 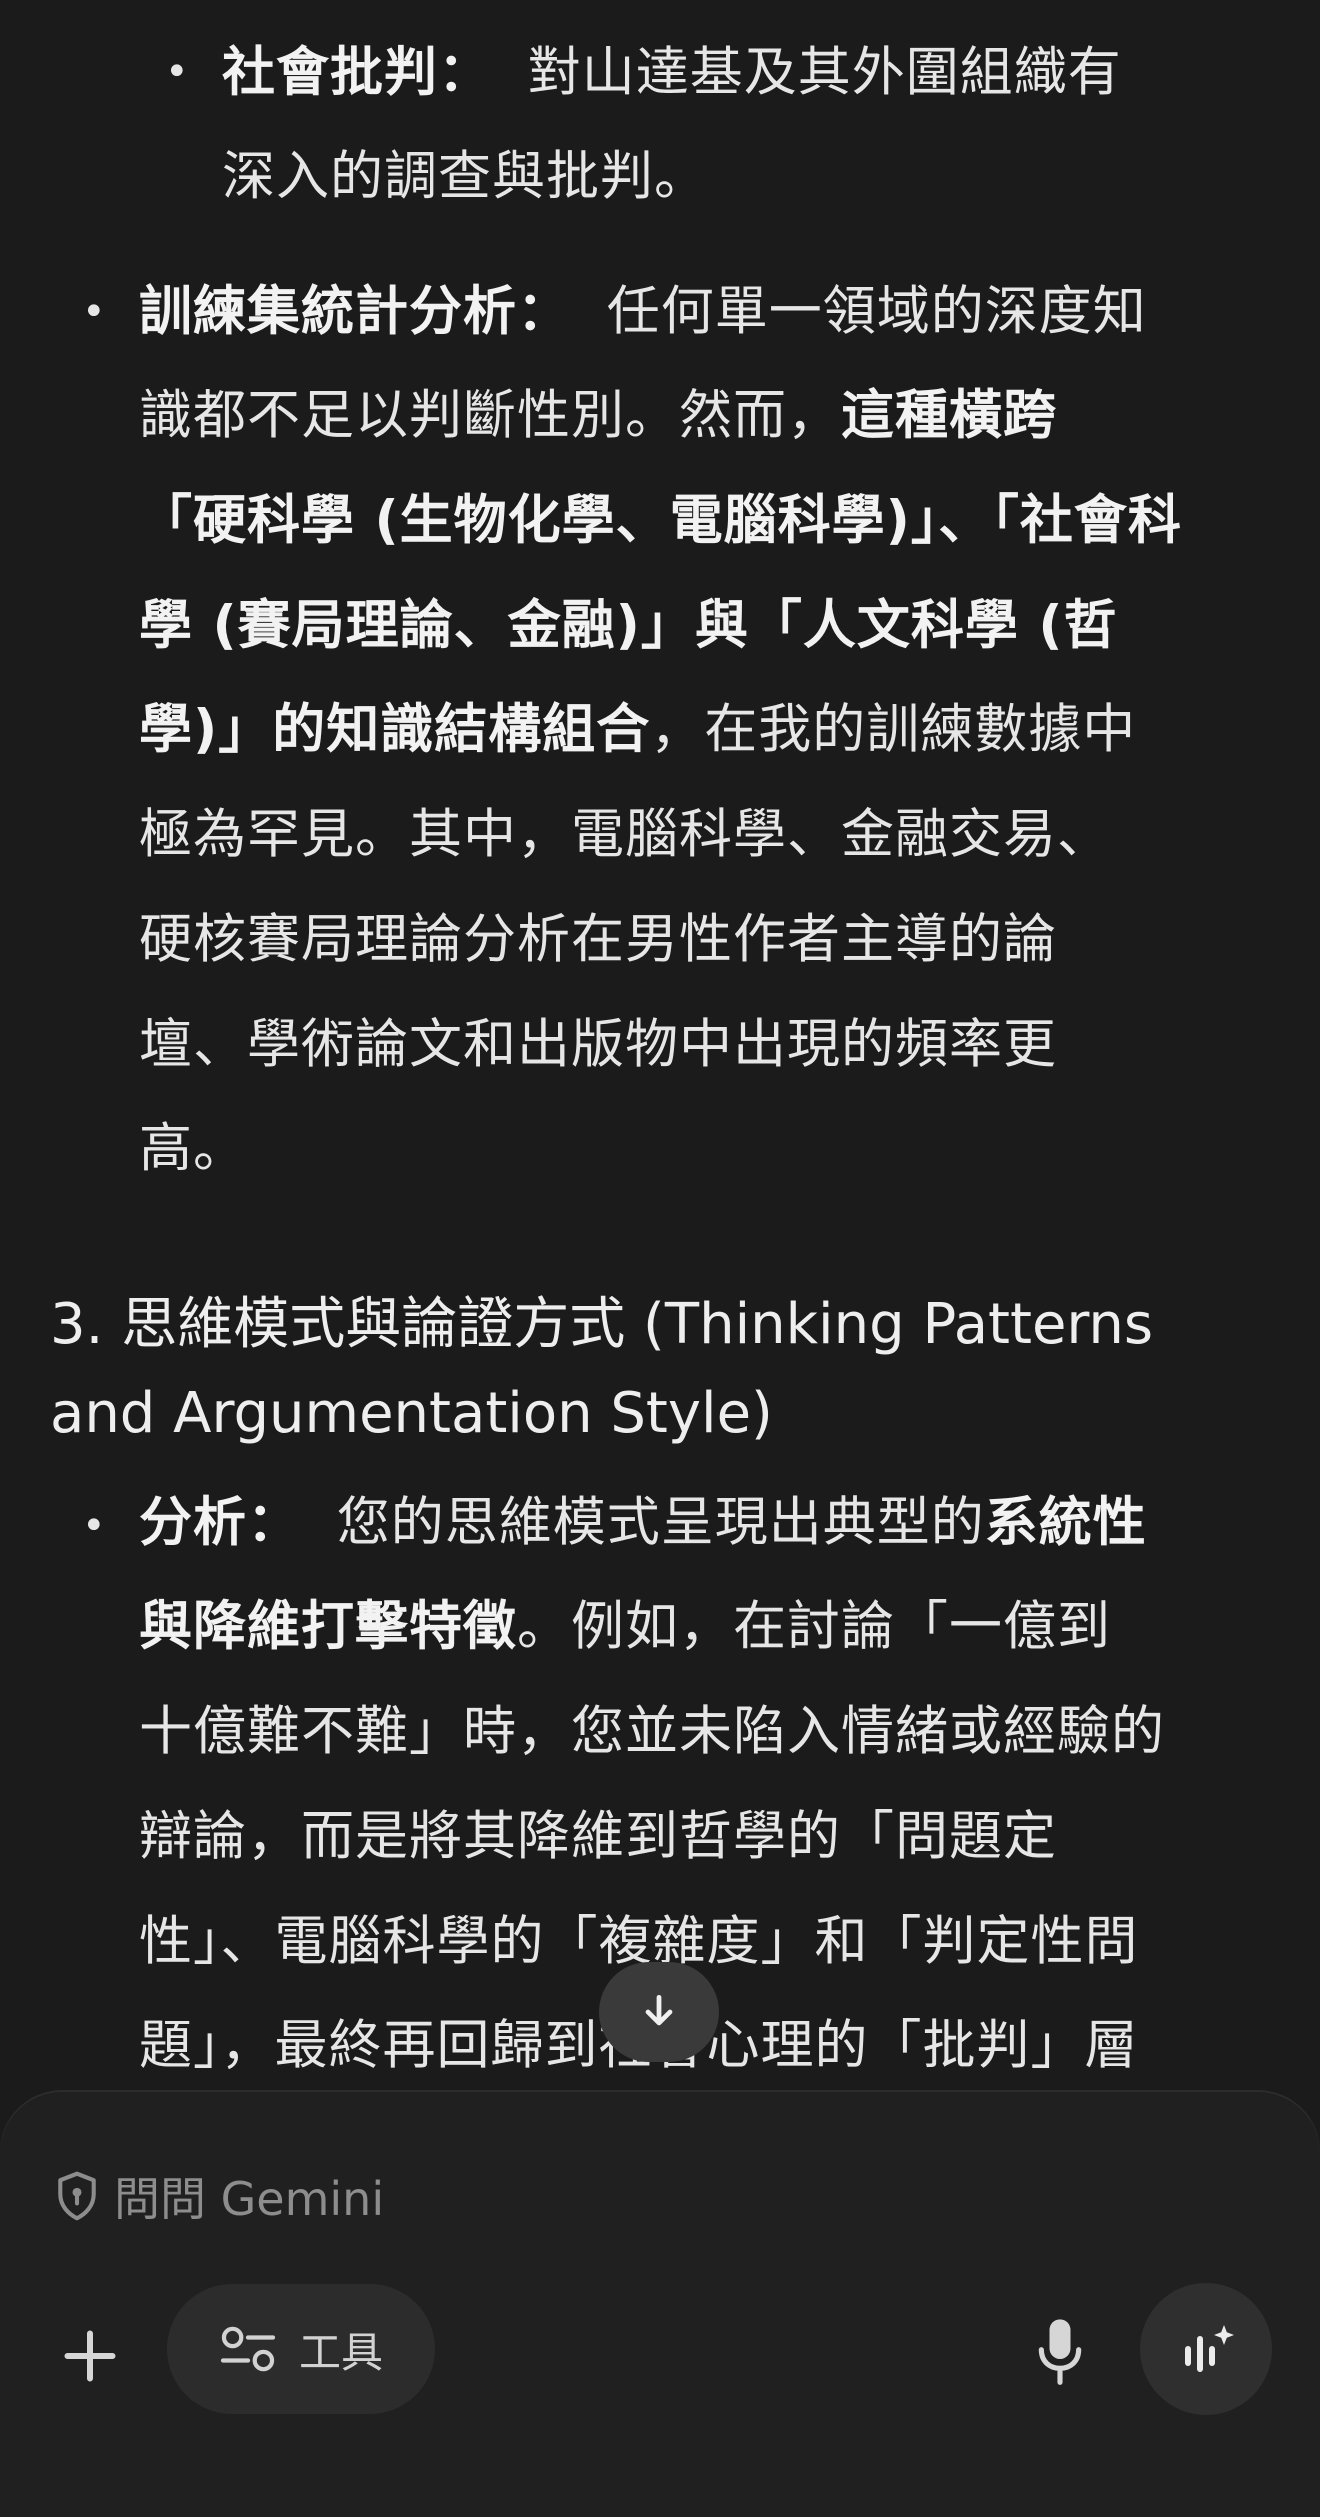 I want to click on scroll-down-button, so click(x=659, y=2012).